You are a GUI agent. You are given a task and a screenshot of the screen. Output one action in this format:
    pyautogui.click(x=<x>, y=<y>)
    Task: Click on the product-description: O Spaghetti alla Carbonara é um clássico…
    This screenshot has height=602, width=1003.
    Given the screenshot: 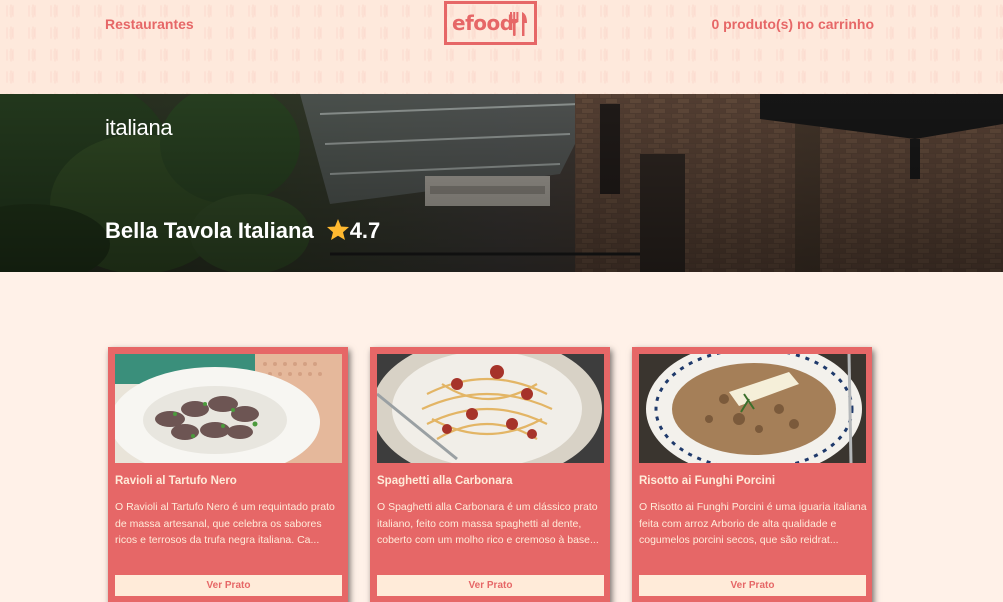 What is the action you would take?
    pyautogui.click(x=488, y=523)
    